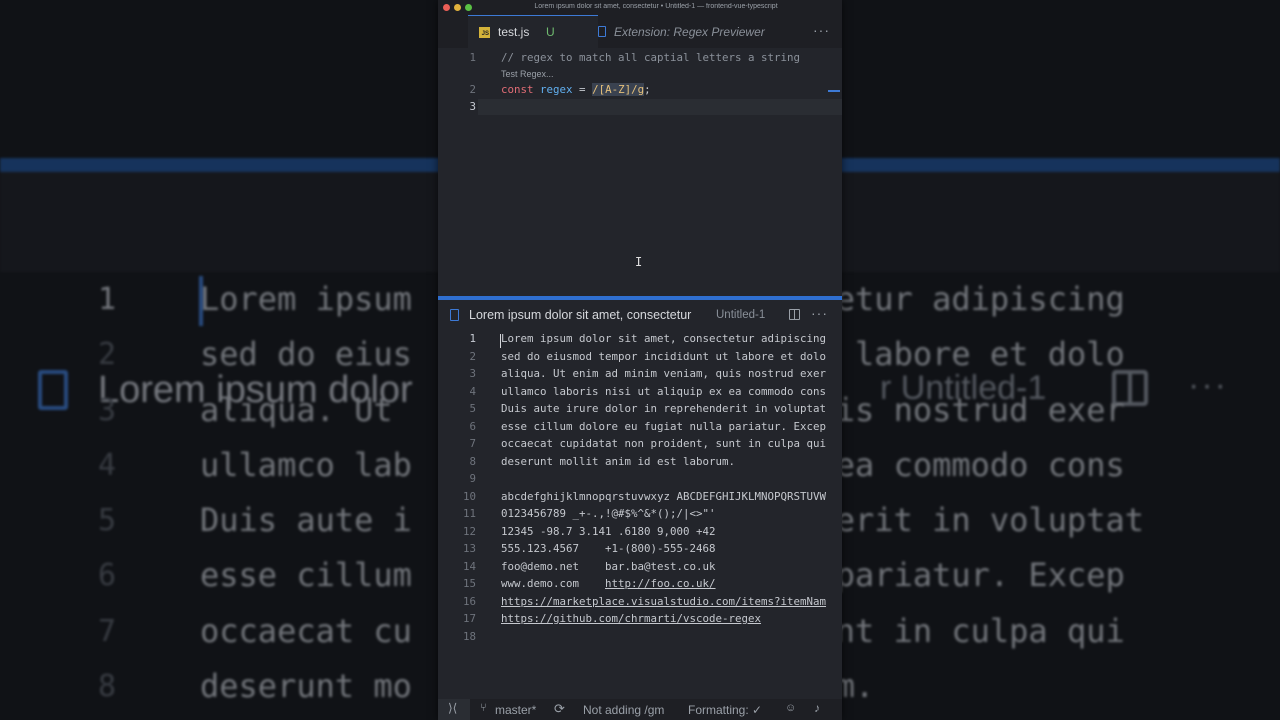 The height and width of the screenshot is (720, 1280). What do you see at coordinates (582, 89) in the screenshot?
I see `operator-equals: =` at bounding box center [582, 89].